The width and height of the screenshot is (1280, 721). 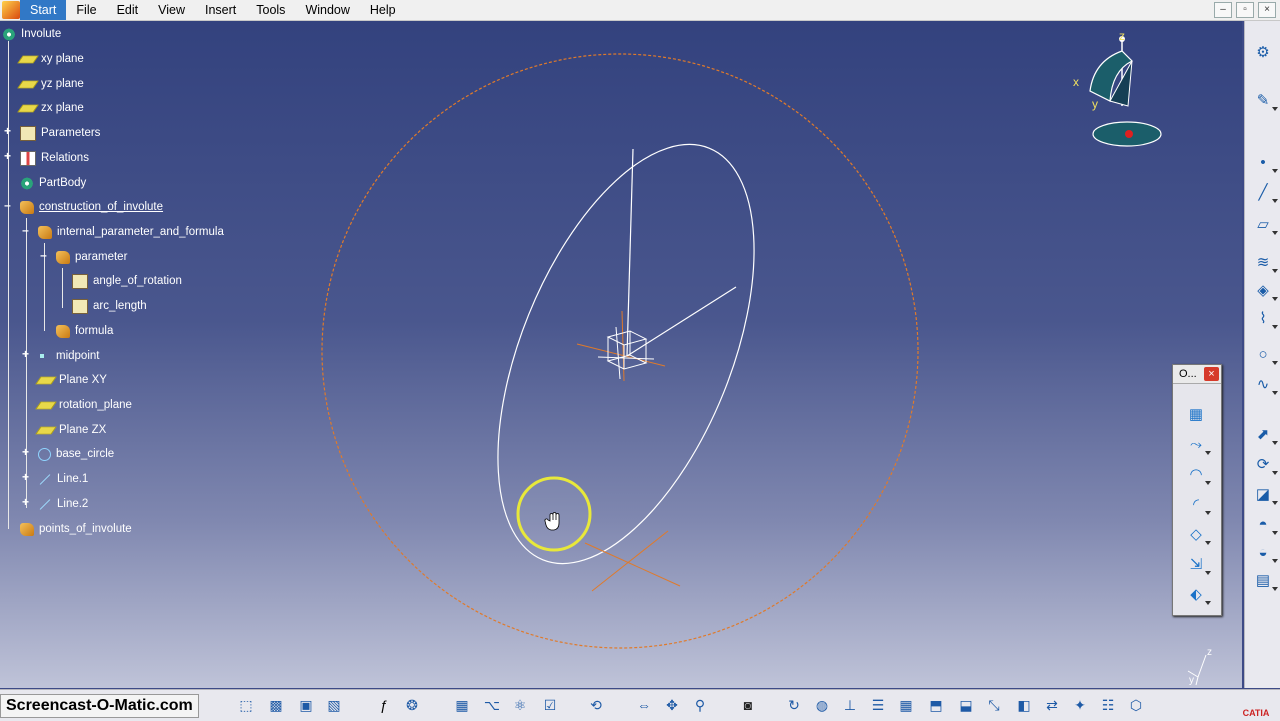 What do you see at coordinates (63, 479) in the screenshot?
I see `tree-item-line-1: Line.1` at bounding box center [63, 479].